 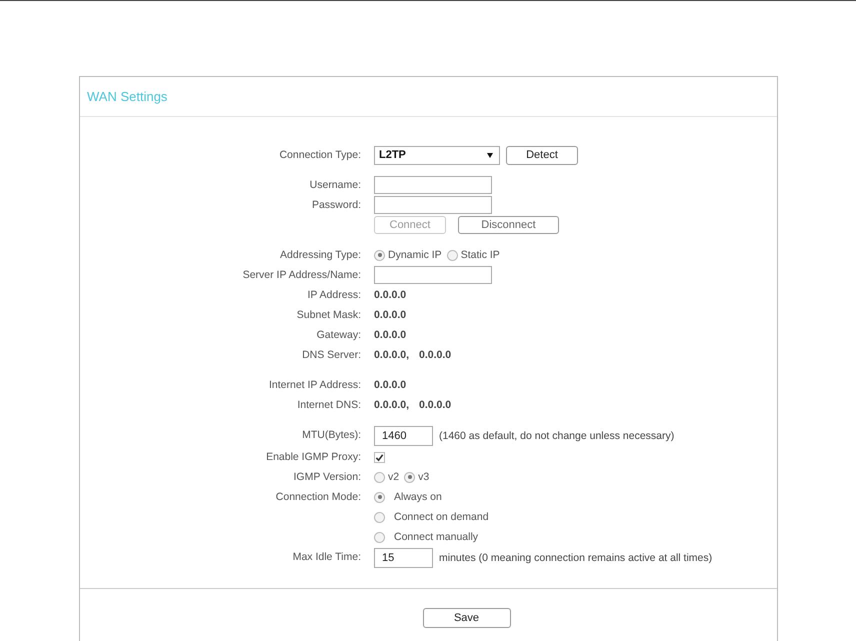 What do you see at coordinates (318, 497) in the screenshot?
I see `field-label: Connection Mode:` at bounding box center [318, 497].